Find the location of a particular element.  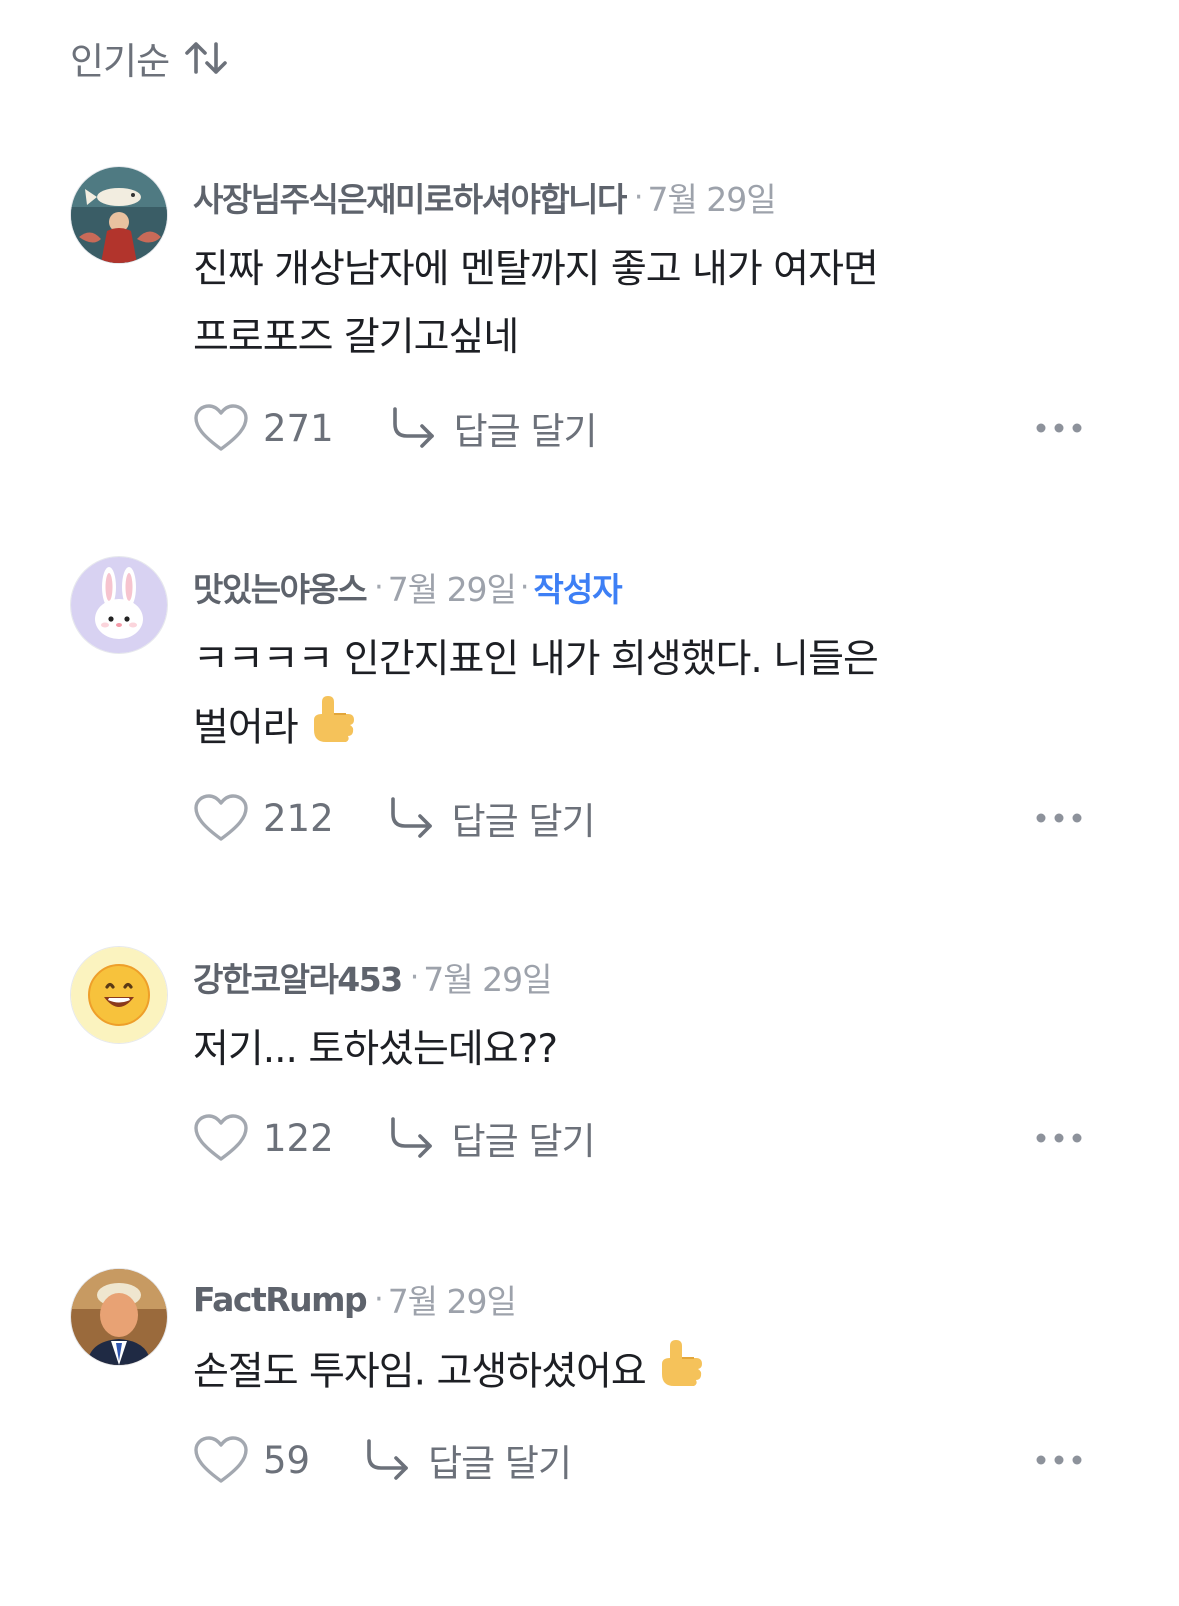

comment-author: FactRump is located at coordinates (280, 1299).